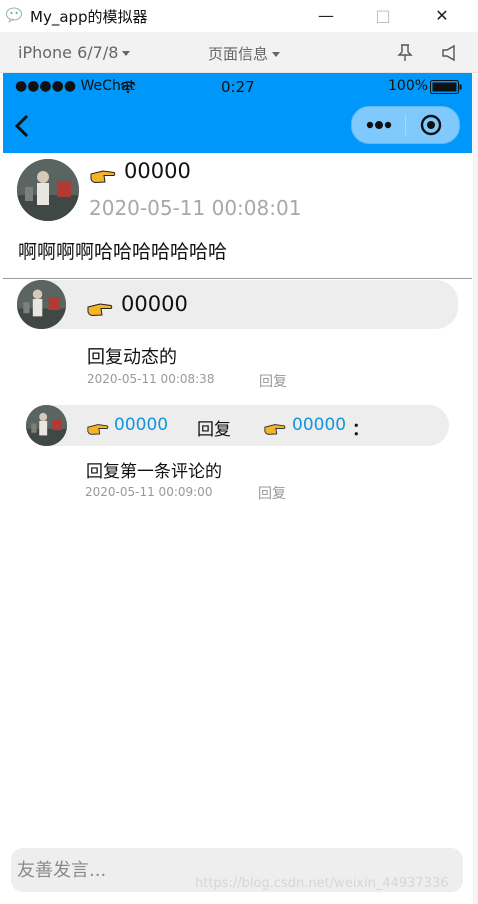  I want to click on post-divider, so click(237, 278).